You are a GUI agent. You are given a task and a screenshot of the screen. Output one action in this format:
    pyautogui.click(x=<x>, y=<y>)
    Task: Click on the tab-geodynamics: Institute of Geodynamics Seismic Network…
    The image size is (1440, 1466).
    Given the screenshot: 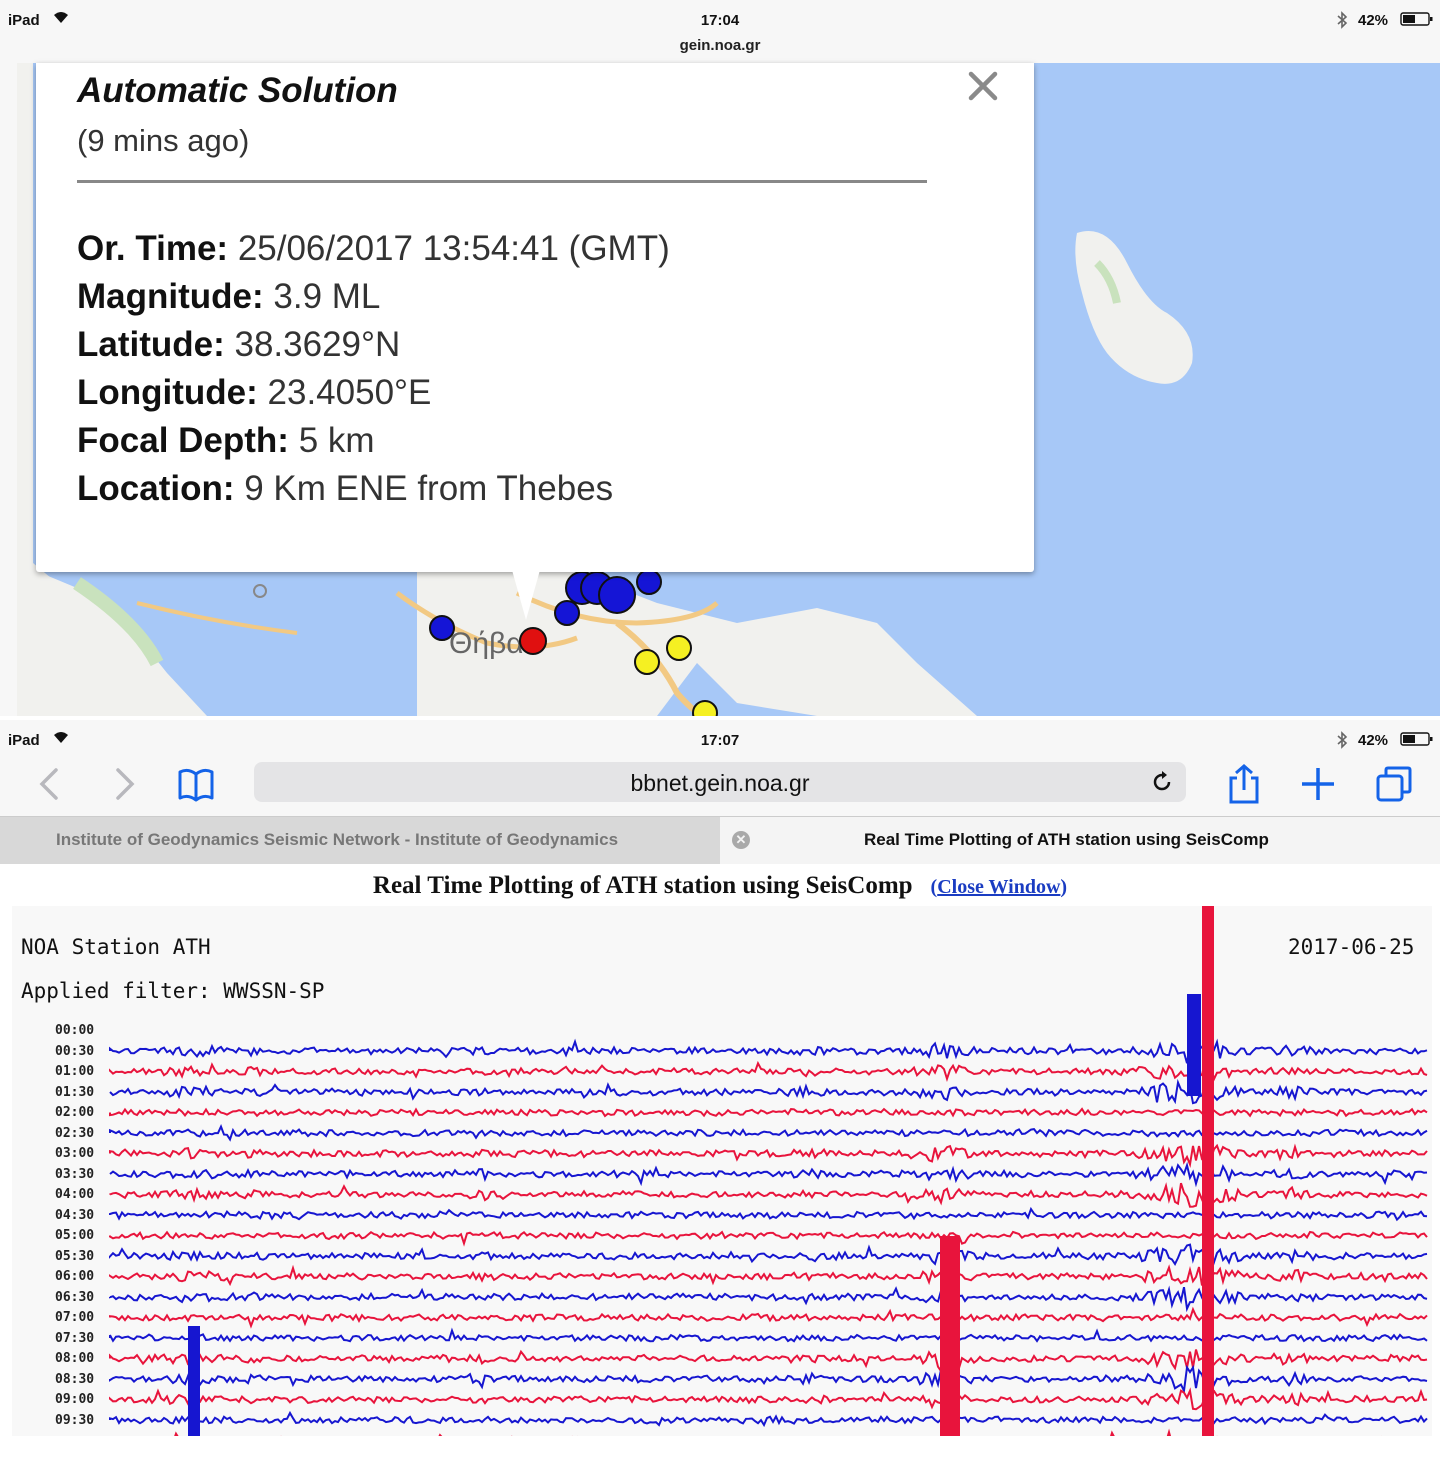 What is the action you would take?
    pyautogui.click(x=360, y=840)
    